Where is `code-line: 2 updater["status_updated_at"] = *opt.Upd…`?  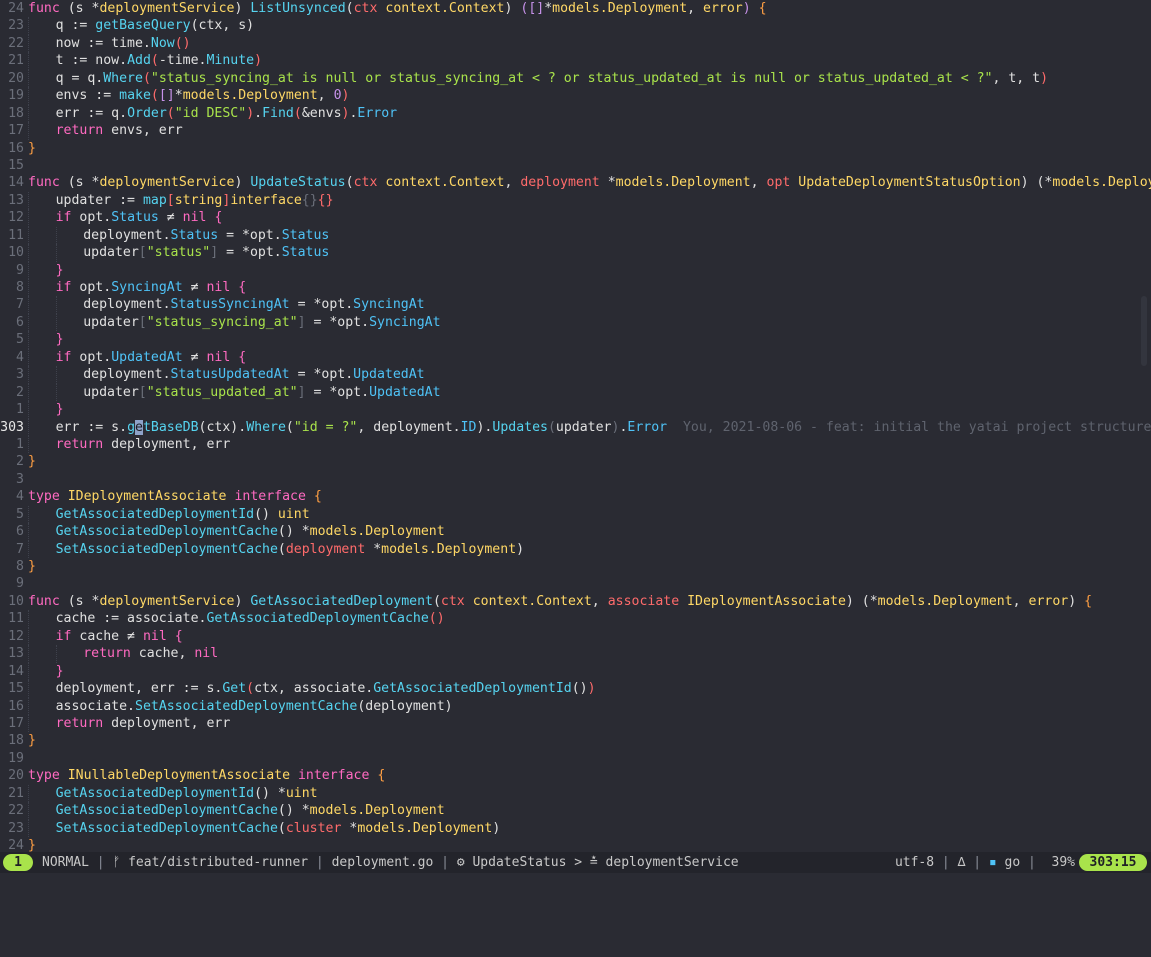
code-line: 2 updater["status_updated_at"] = *opt.Upd… is located at coordinates (575, 392).